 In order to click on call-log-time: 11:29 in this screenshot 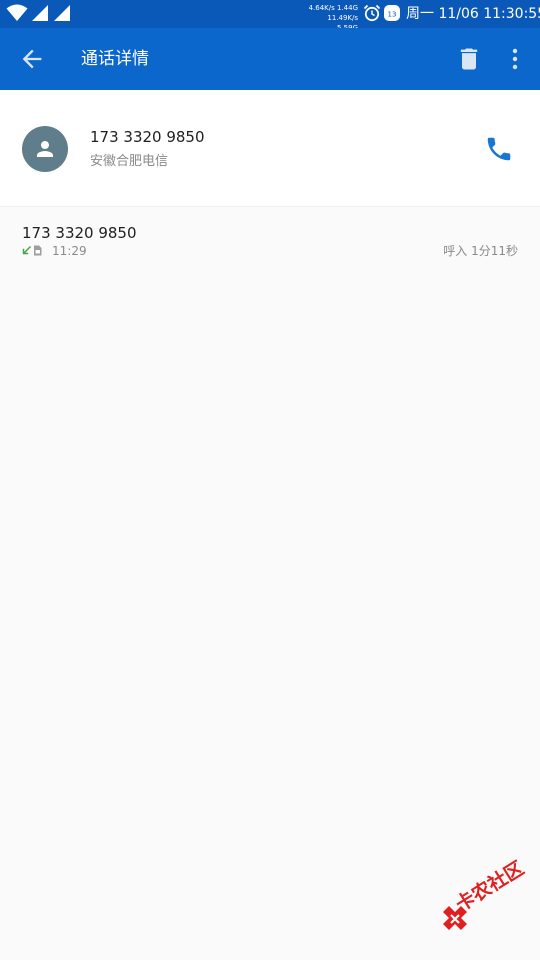, I will do `click(69, 251)`.